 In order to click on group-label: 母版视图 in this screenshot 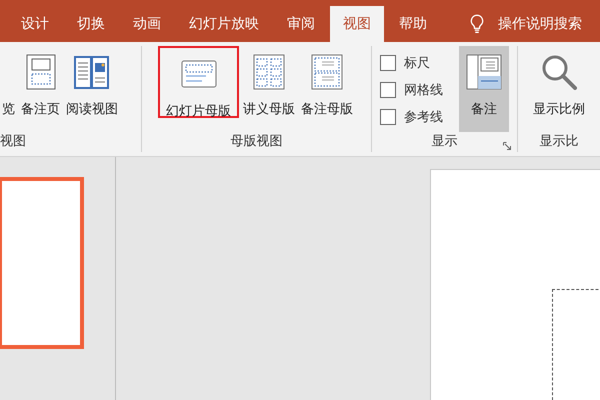, I will do `click(256, 141)`.